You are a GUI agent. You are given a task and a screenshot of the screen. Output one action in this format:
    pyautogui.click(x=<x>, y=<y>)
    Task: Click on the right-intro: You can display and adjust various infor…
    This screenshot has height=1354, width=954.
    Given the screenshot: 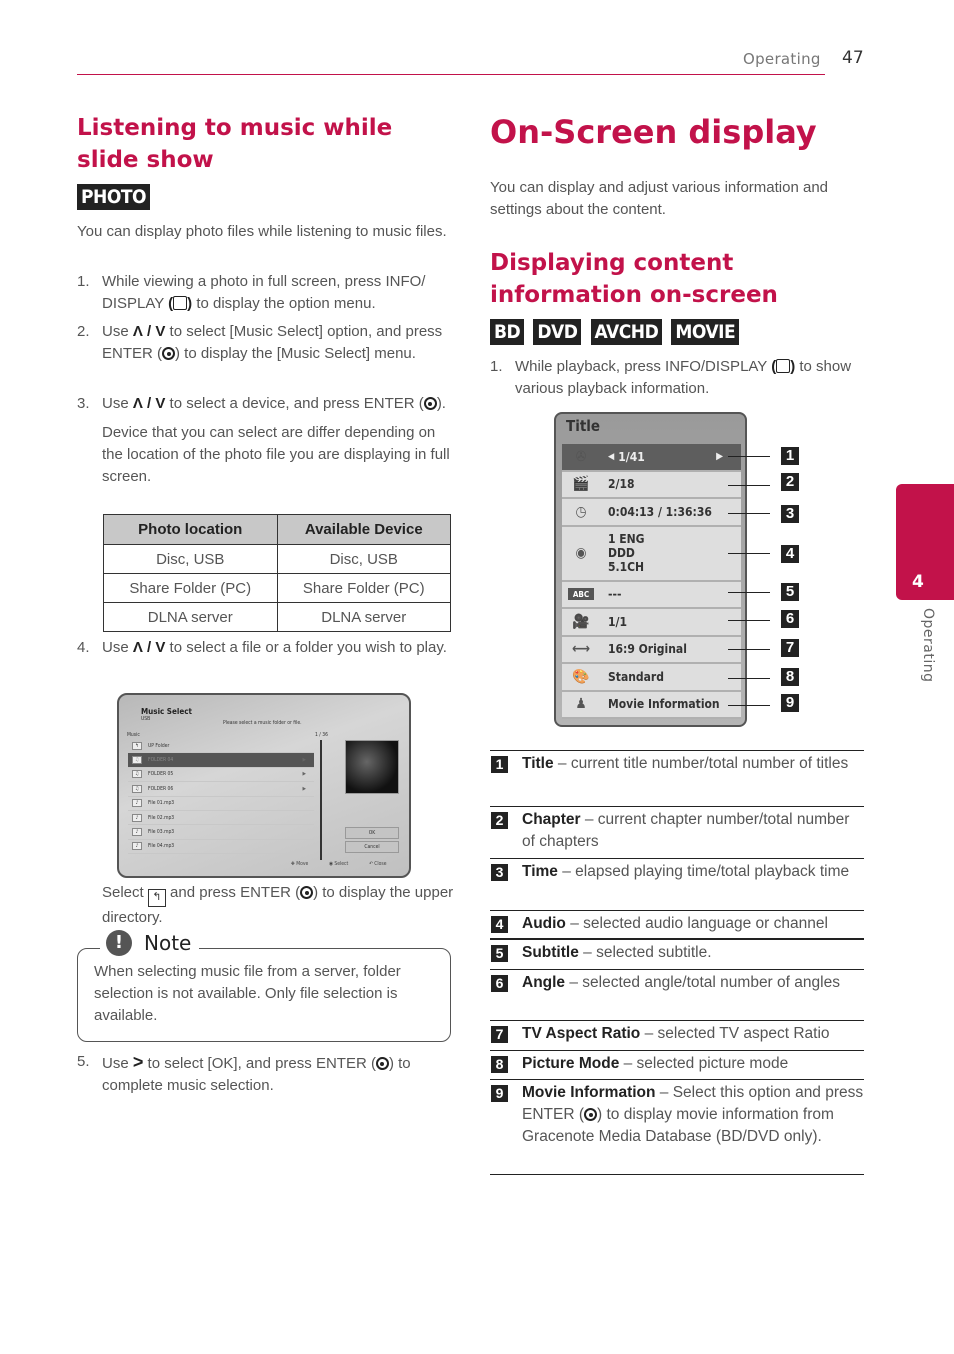 What is the action you would take?
    pyautogui.click(x=659, y=198)
    